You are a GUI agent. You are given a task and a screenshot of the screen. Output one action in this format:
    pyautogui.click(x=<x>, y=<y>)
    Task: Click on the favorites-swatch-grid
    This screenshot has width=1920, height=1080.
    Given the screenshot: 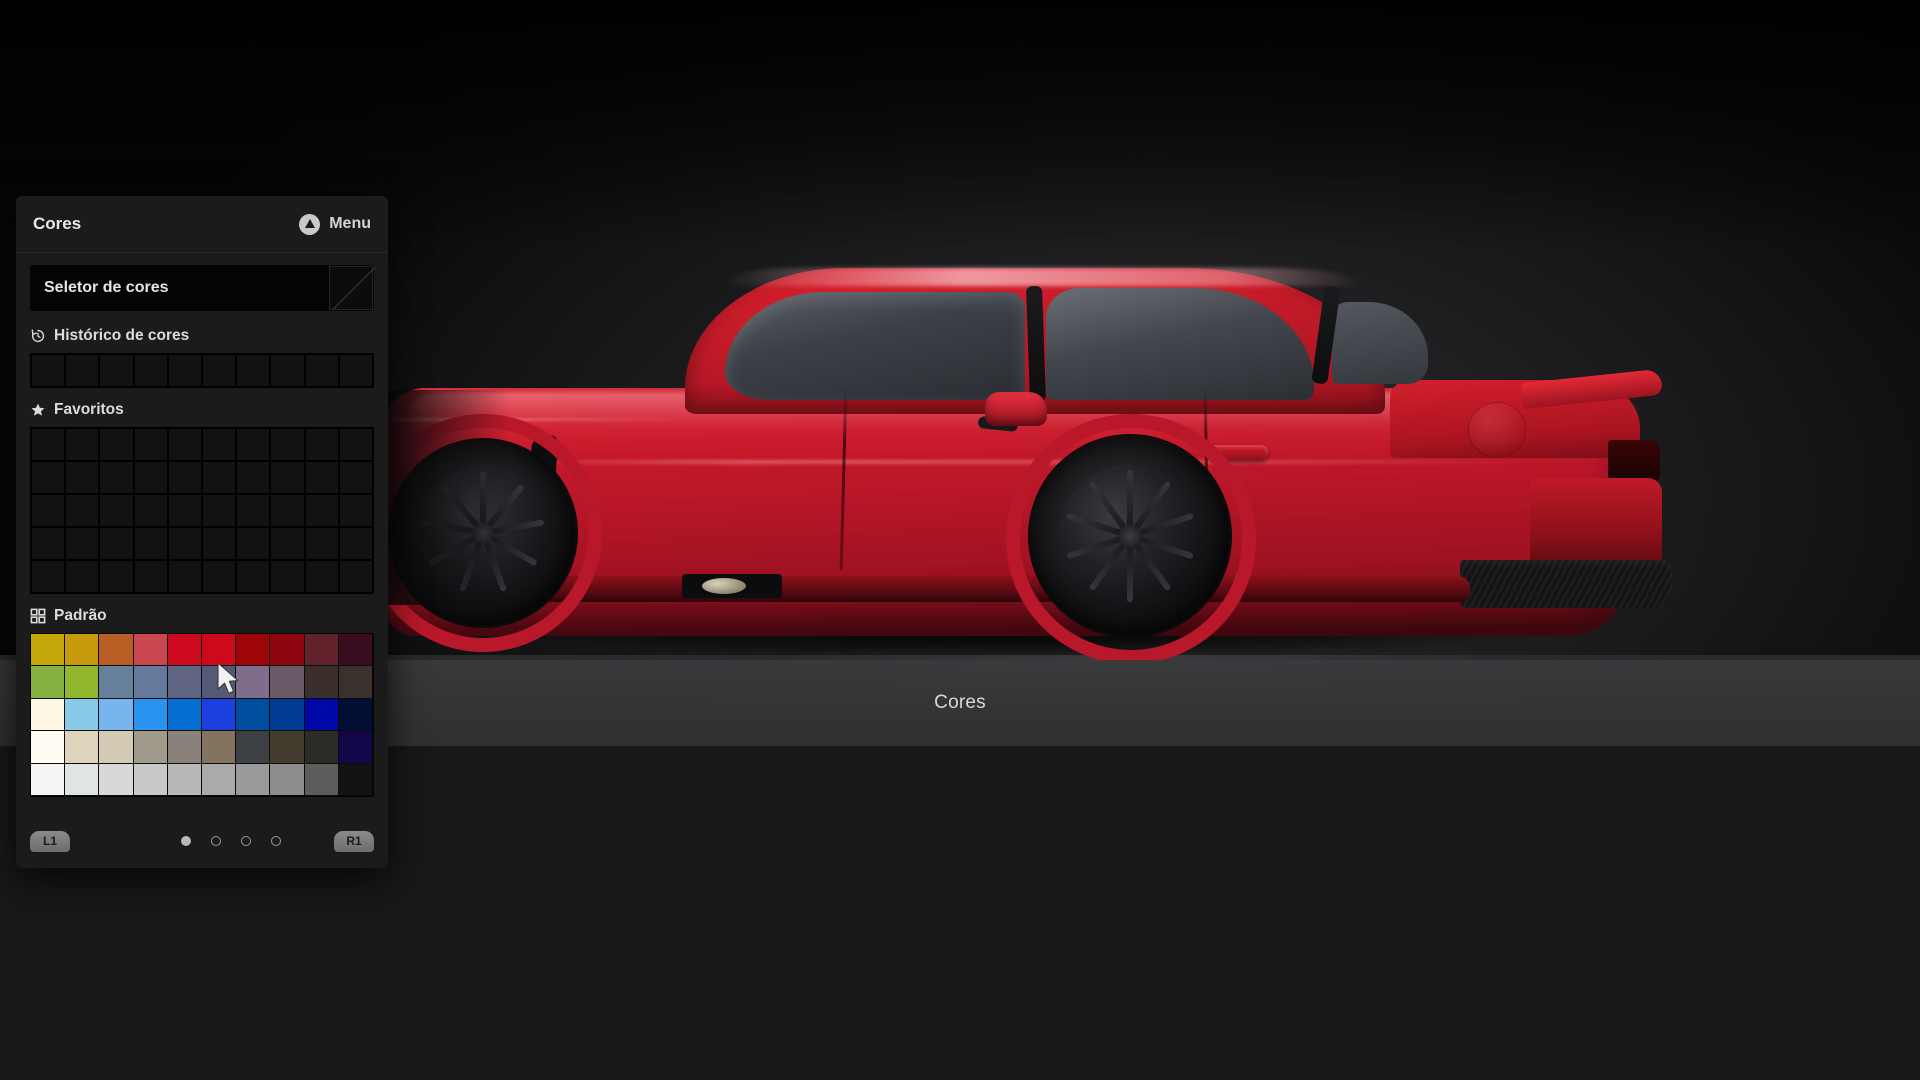 What is the action you would take?
    pyautogui.click(x=202, y=510)
    